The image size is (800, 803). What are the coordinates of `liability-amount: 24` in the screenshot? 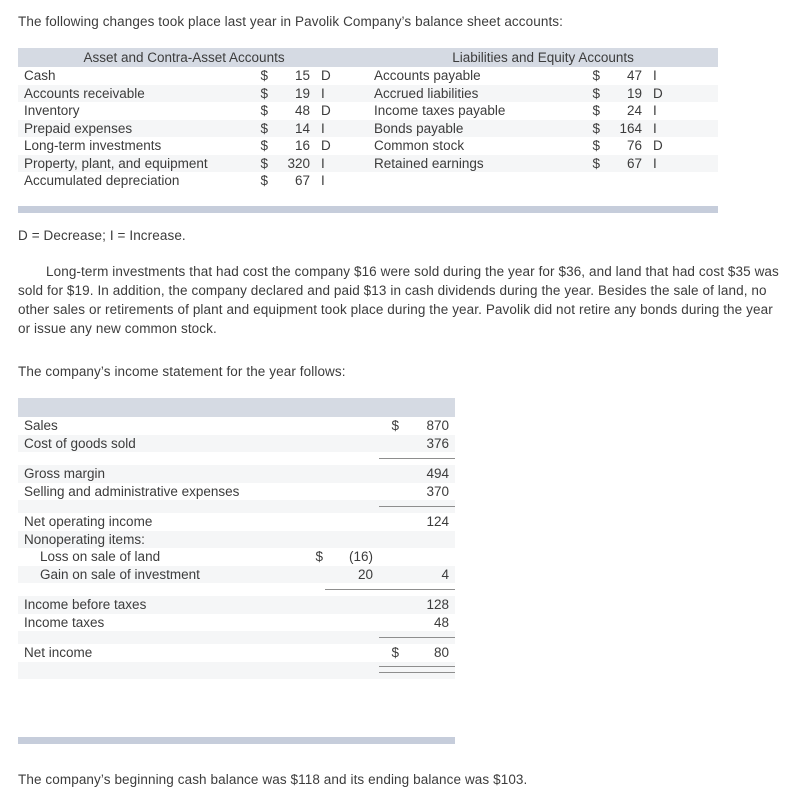 It's located at (625, 111).